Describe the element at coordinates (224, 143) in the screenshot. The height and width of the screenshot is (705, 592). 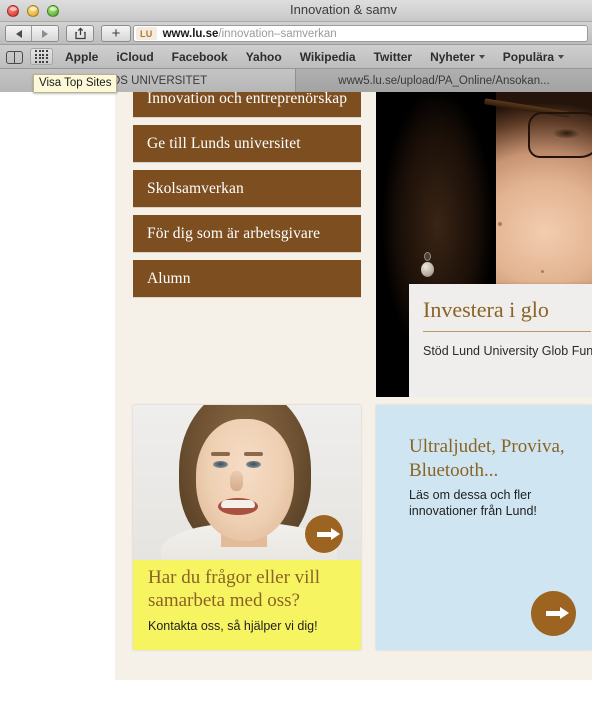
I see `nav-button-label: Ge till Lunds universitet` at that location.